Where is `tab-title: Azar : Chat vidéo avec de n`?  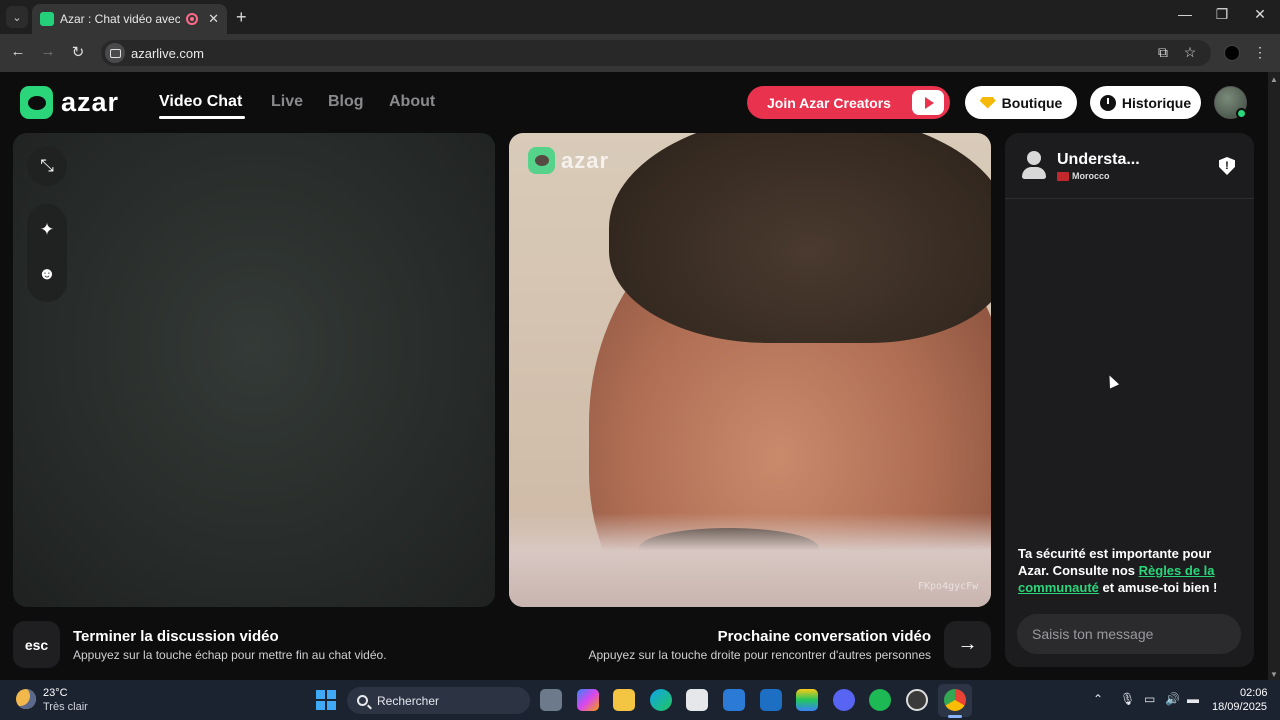
tab-title: Azar : Chat vidéo avec de n is located at coordinates (120, 19).